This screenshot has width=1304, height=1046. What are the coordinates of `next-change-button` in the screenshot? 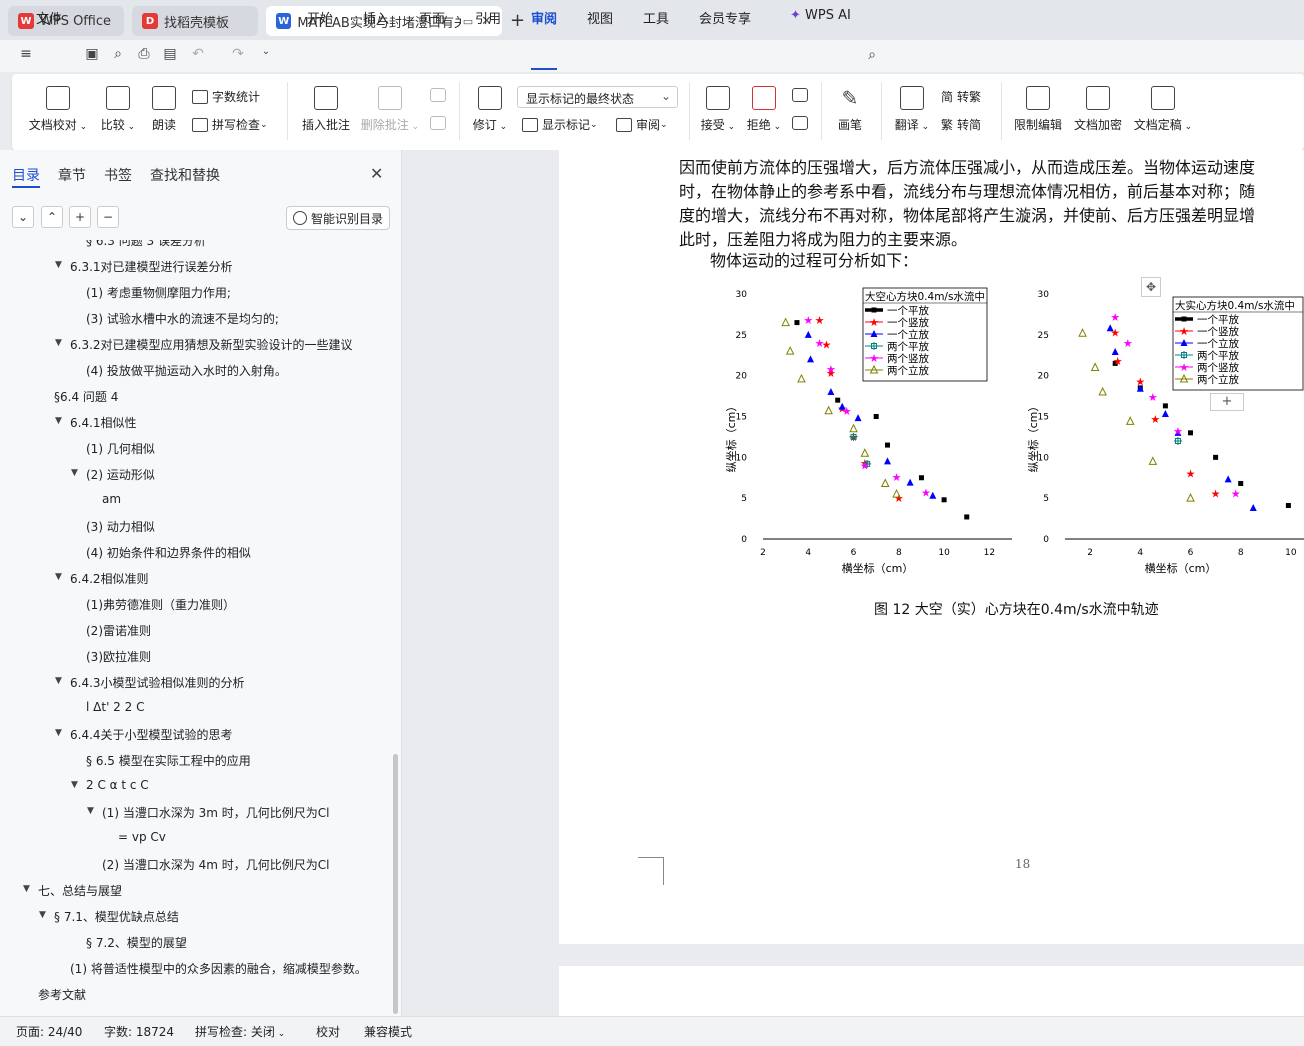 It's located at (800, 126).